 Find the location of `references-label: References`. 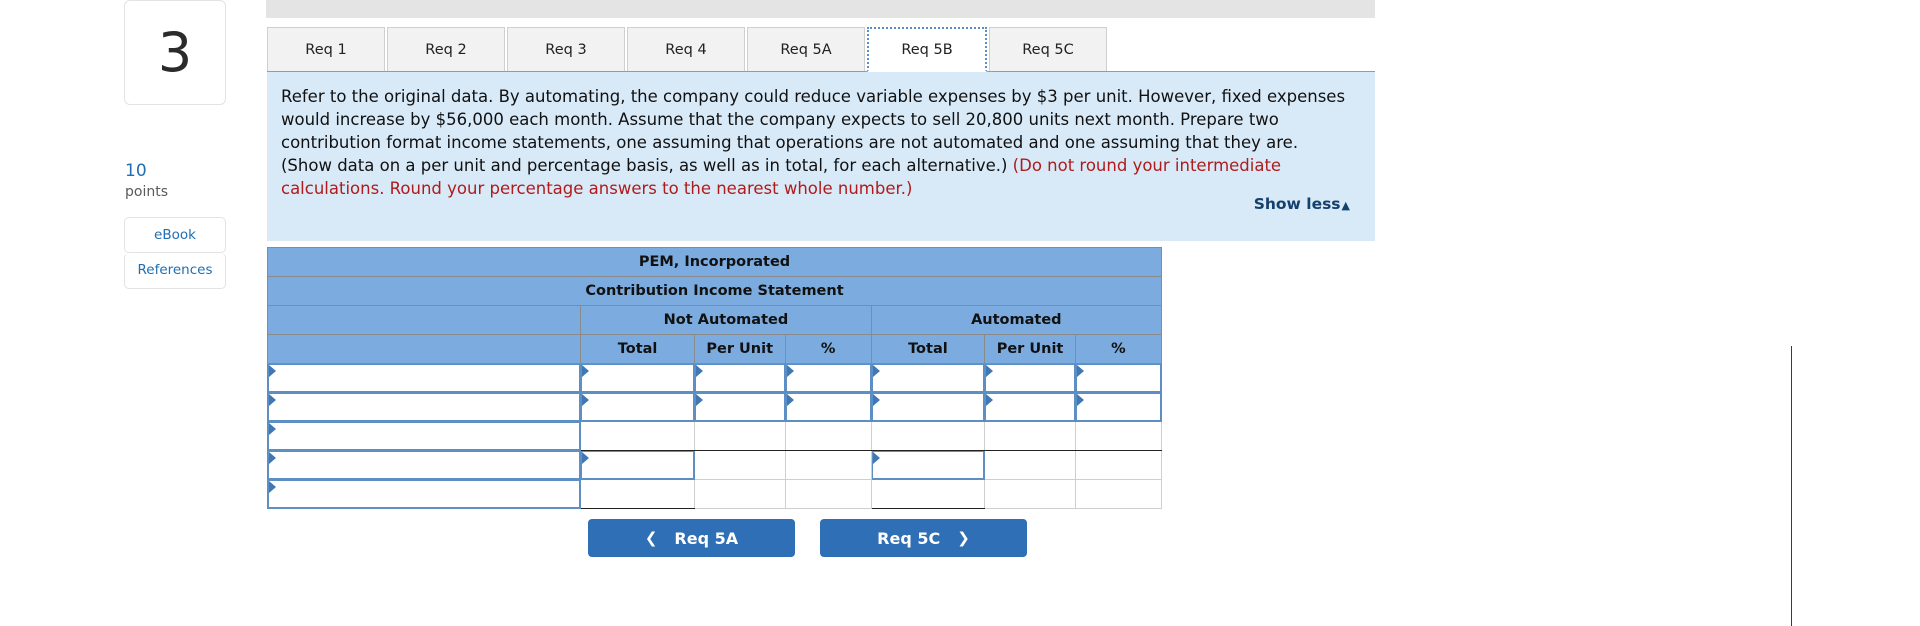

references-label: References is located at coordinates (175, 270).